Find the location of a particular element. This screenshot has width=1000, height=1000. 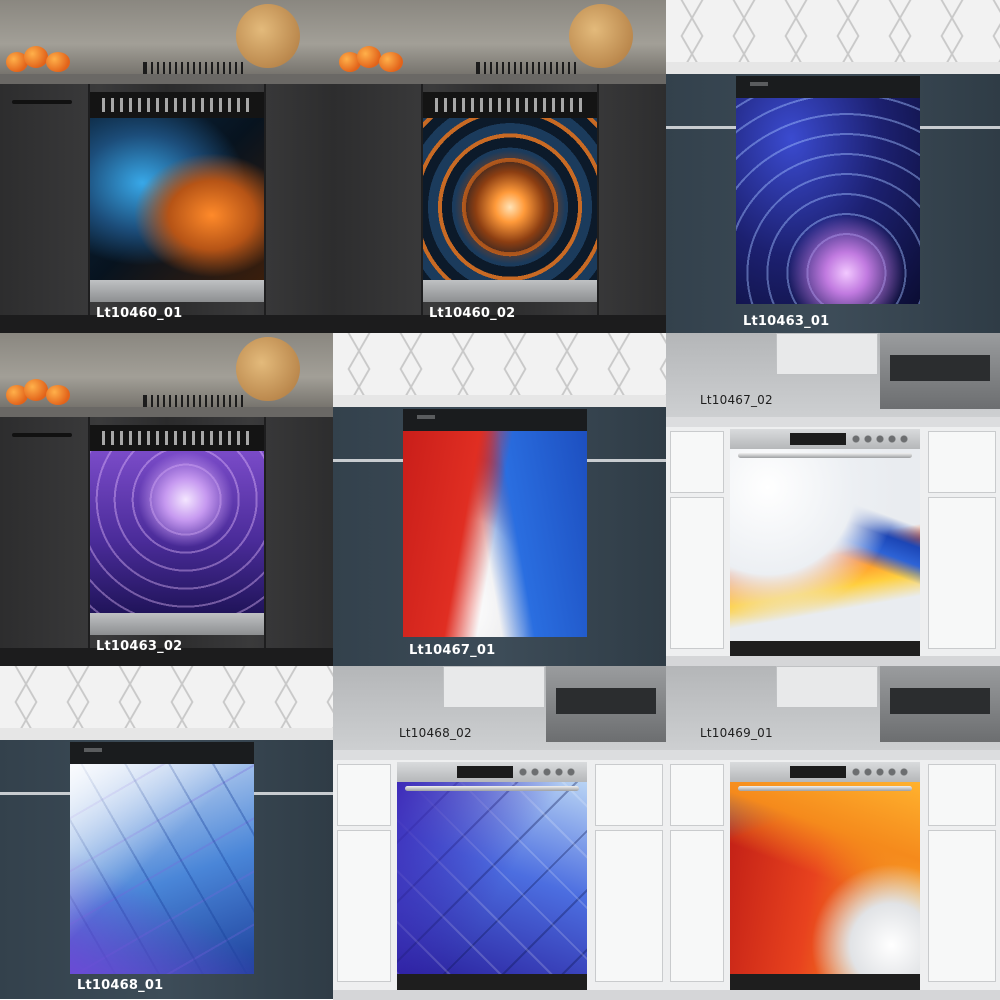

product-code-label: Lt10463_02 is located at coordinates (139, 646).